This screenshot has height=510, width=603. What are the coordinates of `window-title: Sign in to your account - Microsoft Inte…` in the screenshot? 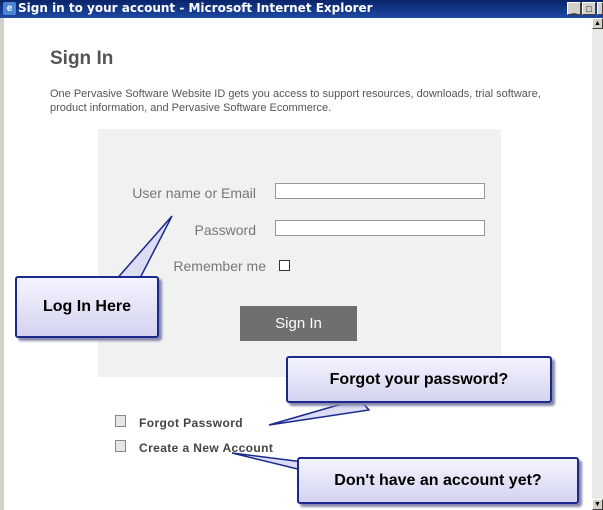 It's located at (195, 8).